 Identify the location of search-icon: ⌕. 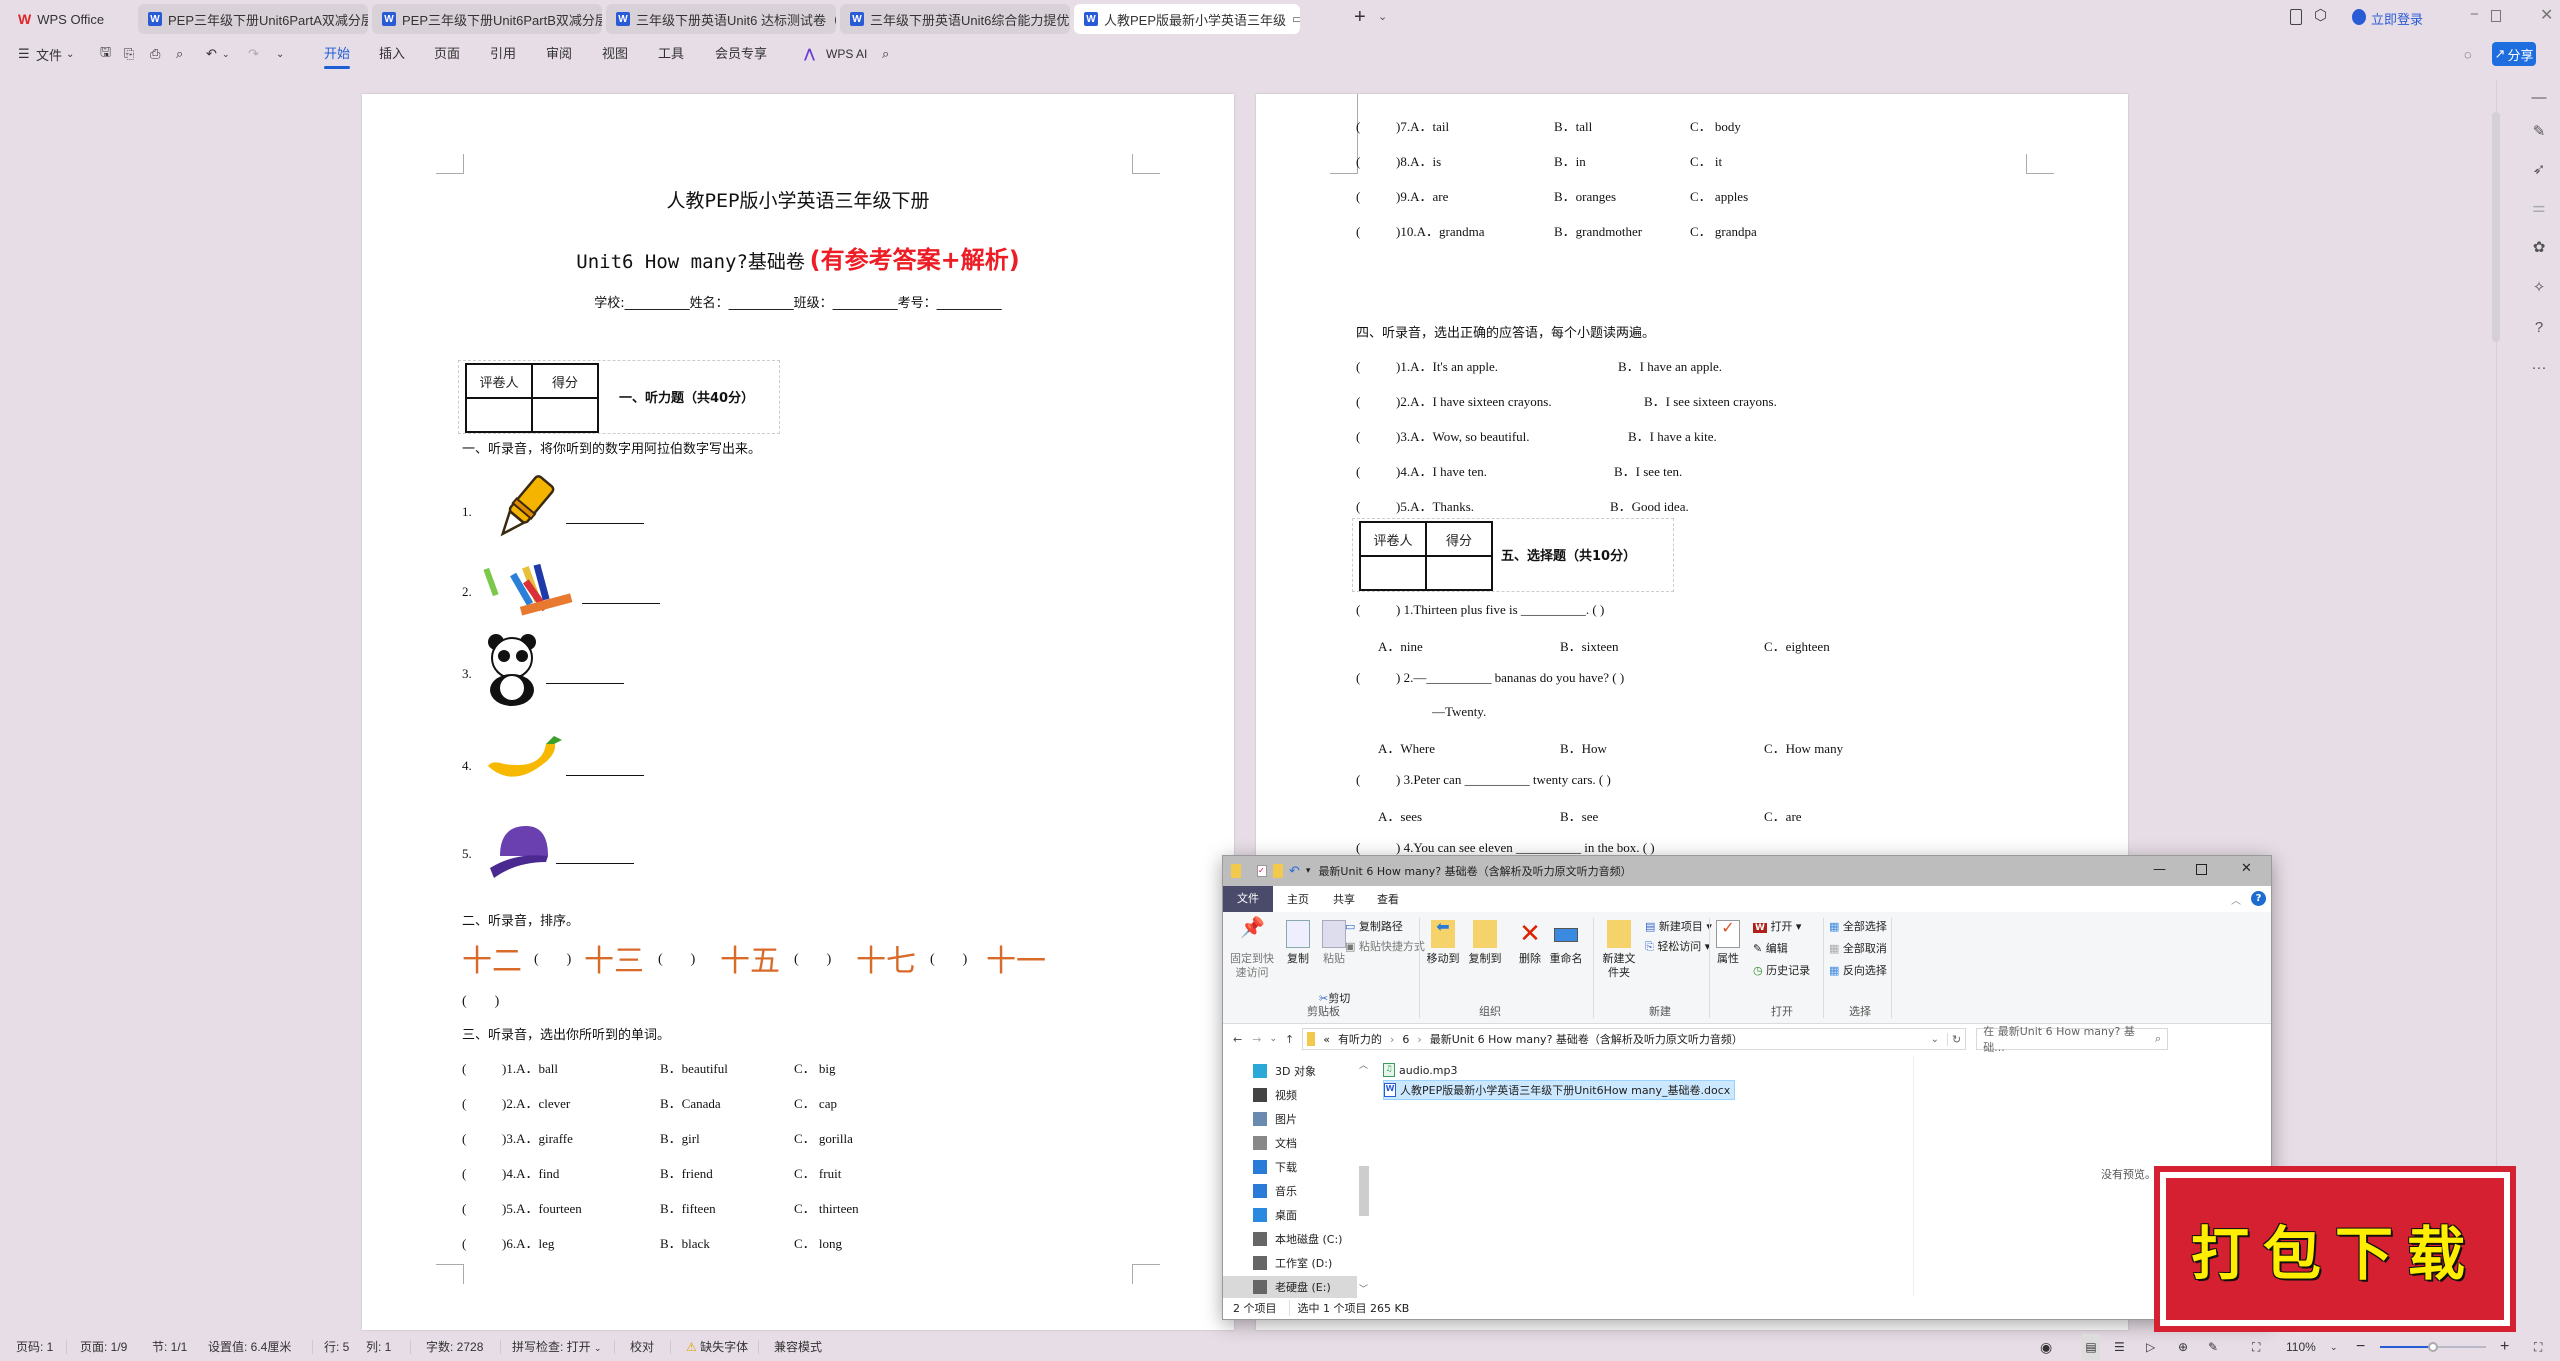
(885, 54).